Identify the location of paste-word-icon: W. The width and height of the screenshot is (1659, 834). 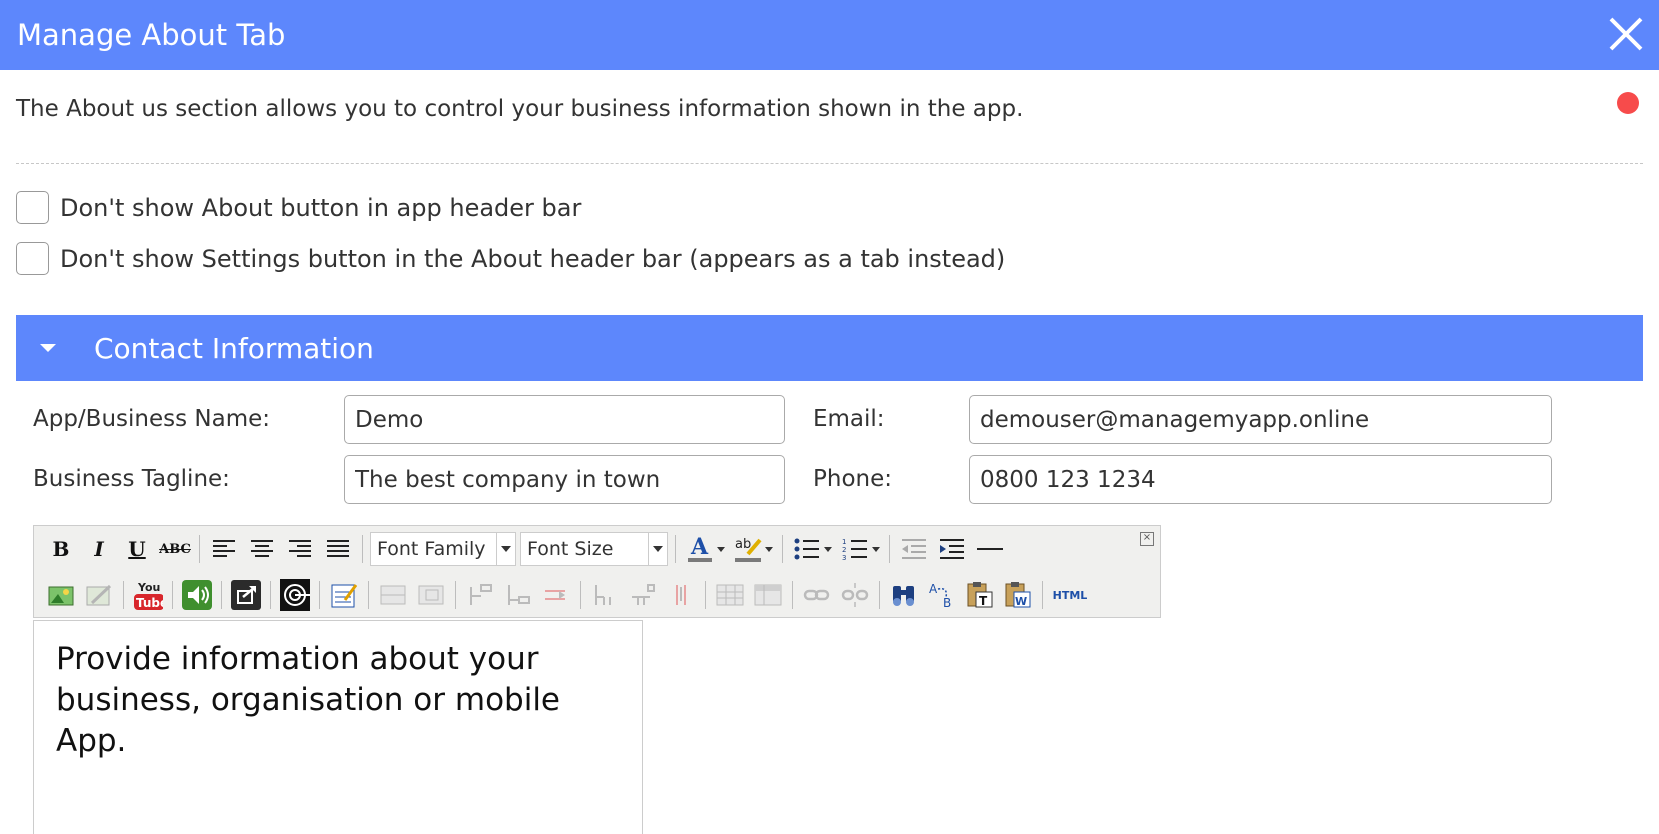
(1018, 595).